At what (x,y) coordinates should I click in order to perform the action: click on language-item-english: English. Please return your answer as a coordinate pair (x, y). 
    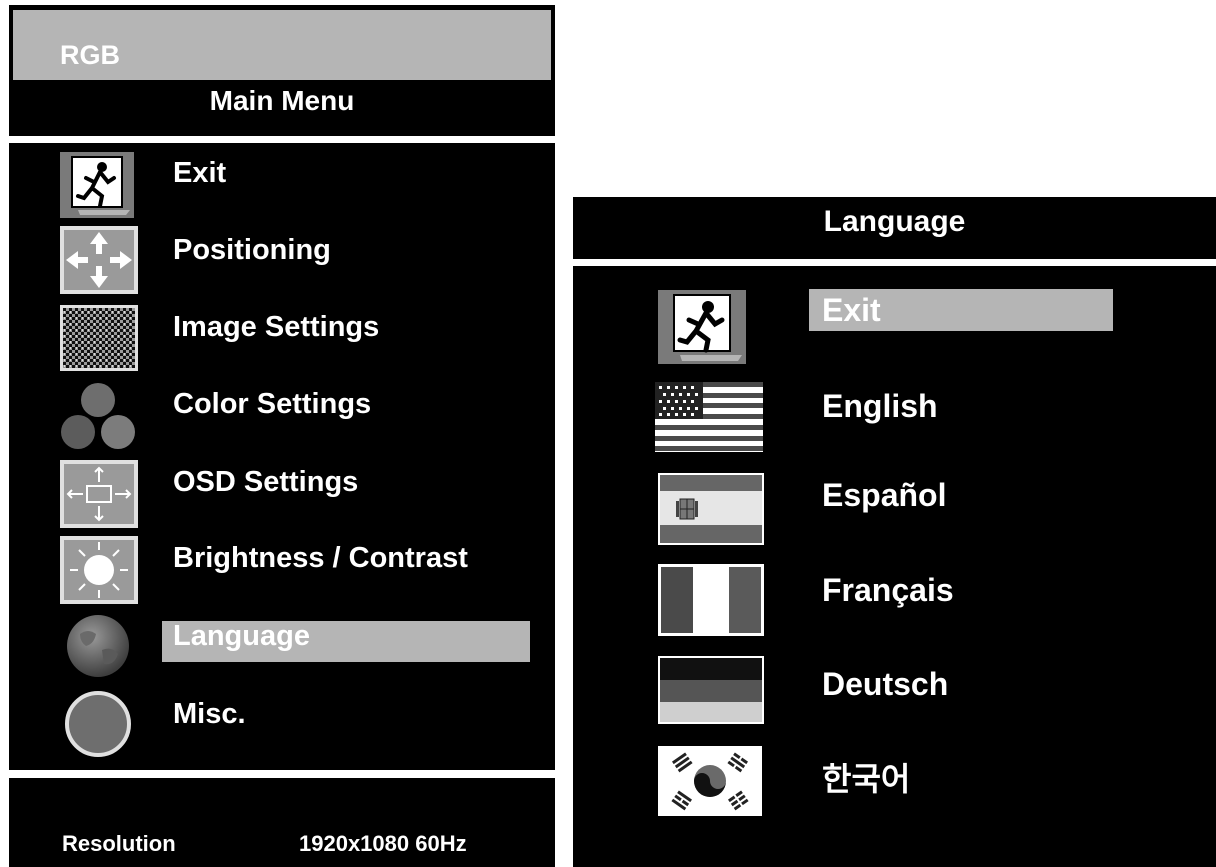
    Looking at the image, I should click on (890, 418).